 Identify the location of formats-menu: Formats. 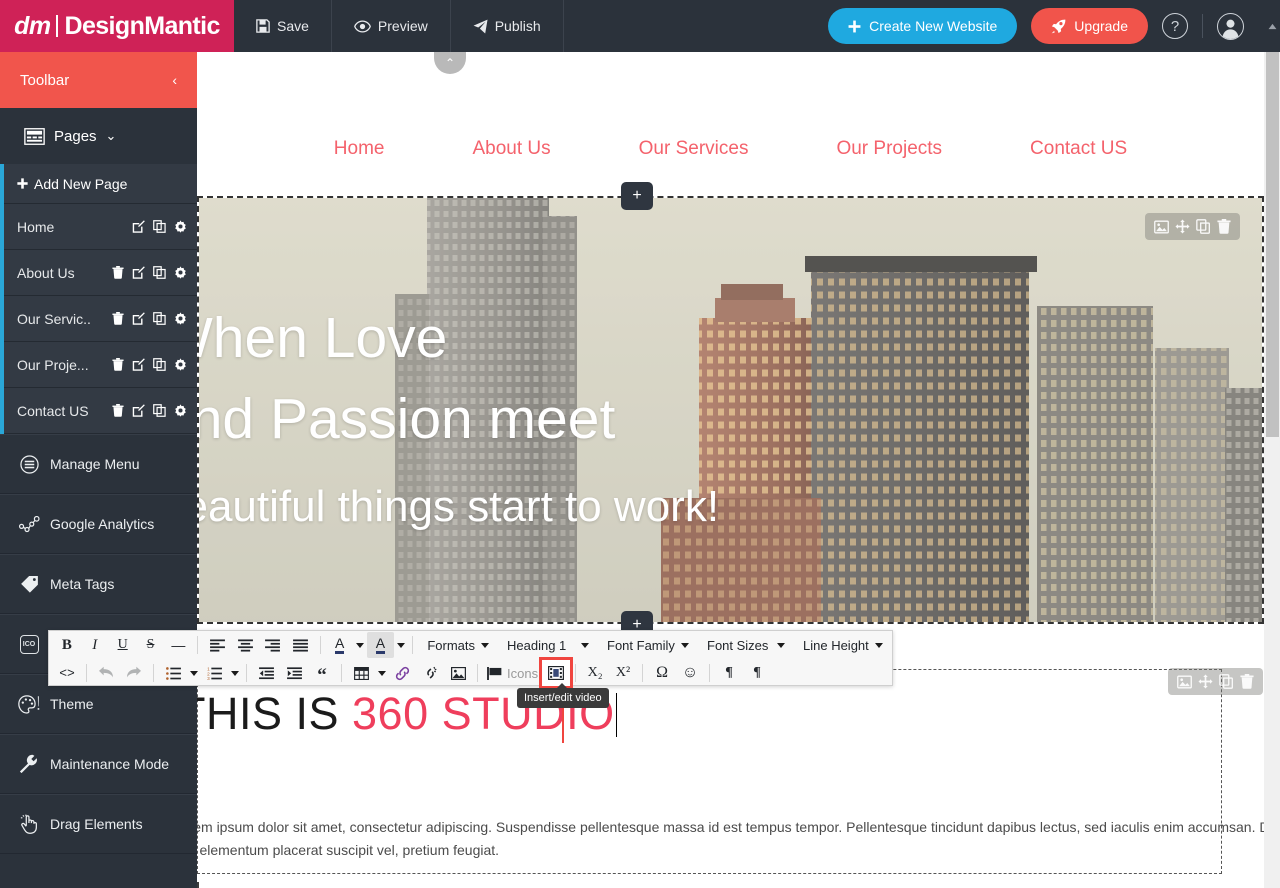
(458, 645).